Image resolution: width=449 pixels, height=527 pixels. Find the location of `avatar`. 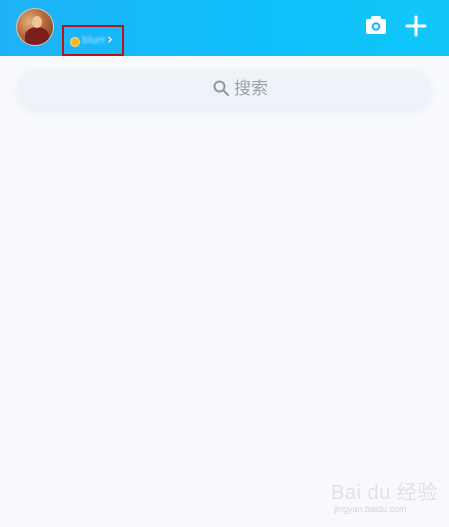

avatar is located at coordinates (35, 27).